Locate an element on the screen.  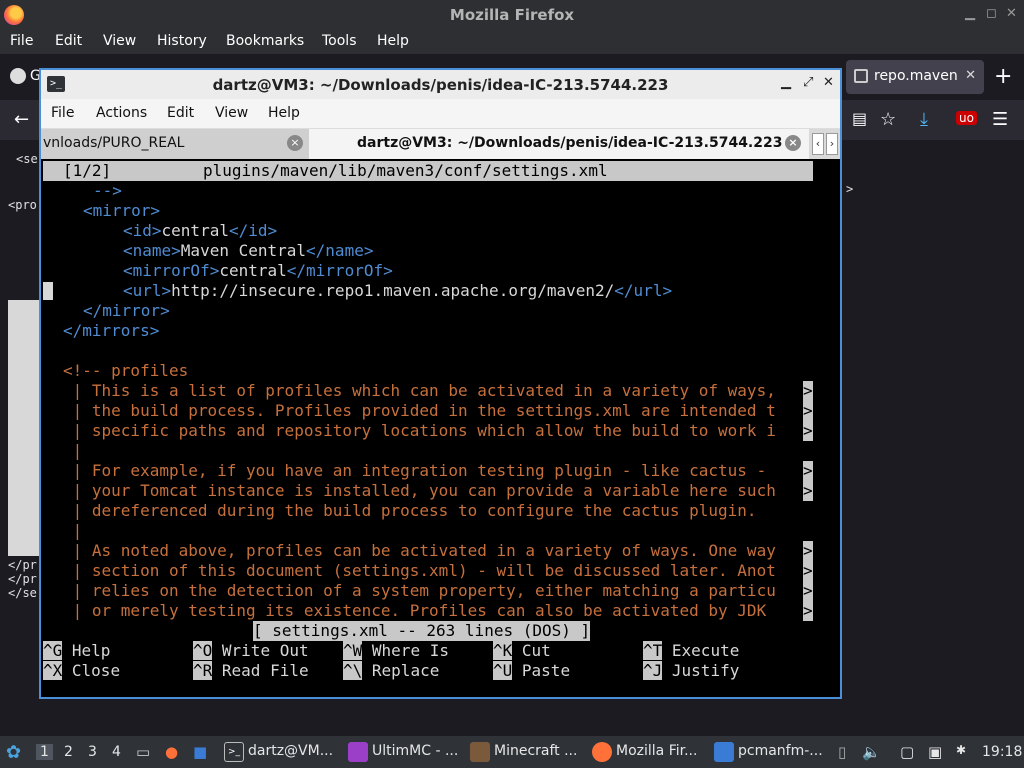
menu-bookmarks: Bookmarks is located at coordinates (265, 41).